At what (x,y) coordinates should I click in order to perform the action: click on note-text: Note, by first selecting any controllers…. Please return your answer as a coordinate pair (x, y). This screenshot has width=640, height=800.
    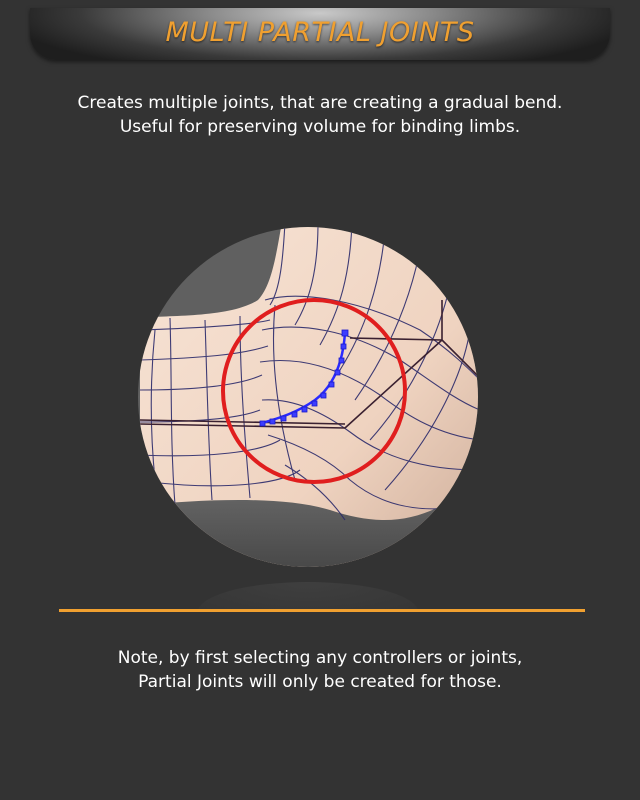
    Looking at the image, I should click on (320, 670).